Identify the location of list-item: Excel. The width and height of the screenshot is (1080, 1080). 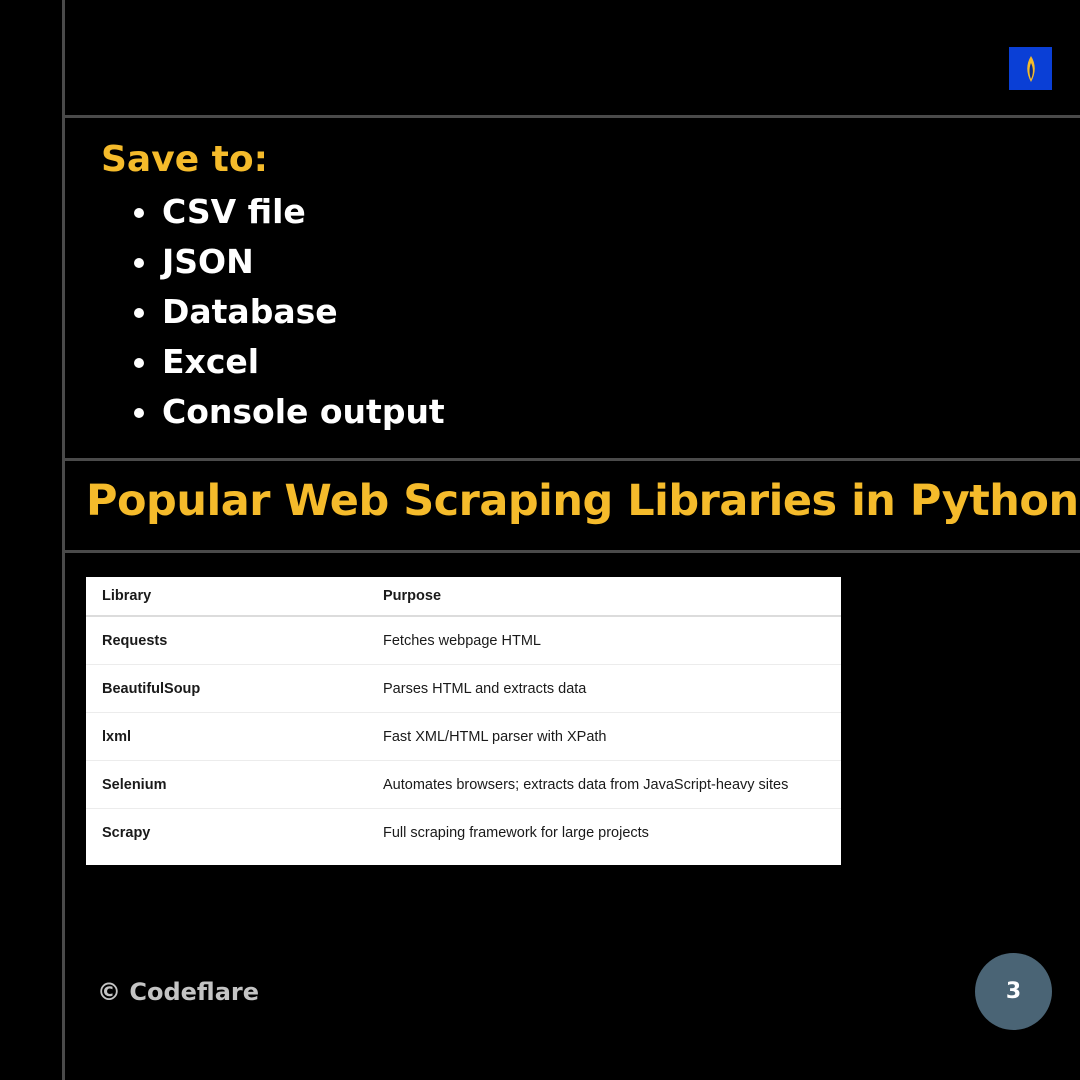
(288, 362).